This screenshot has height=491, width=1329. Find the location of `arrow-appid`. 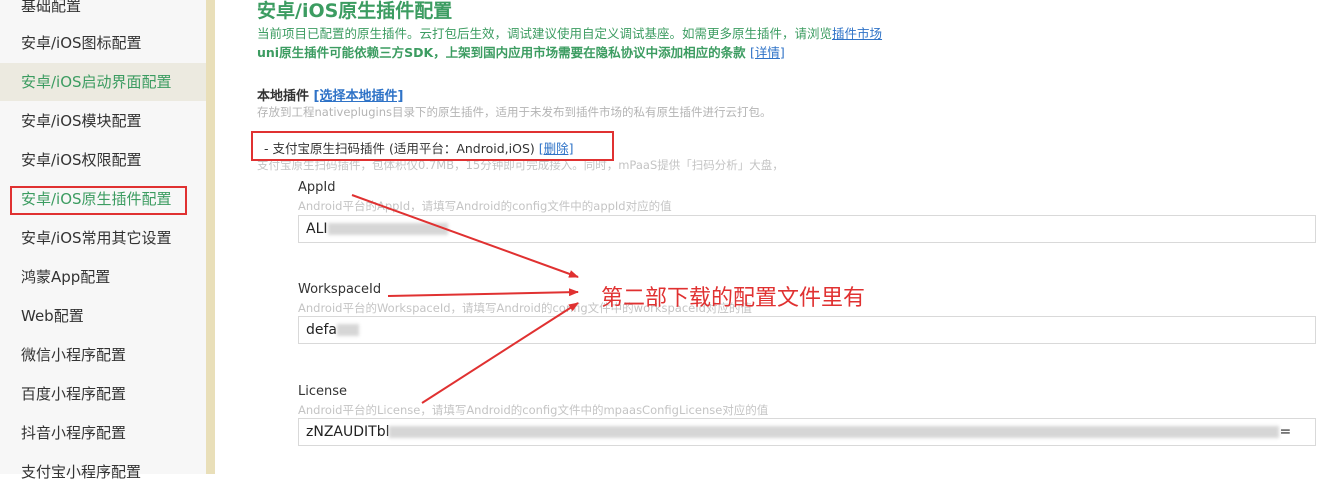

arrow-appid is located at coordinates (465, 236).